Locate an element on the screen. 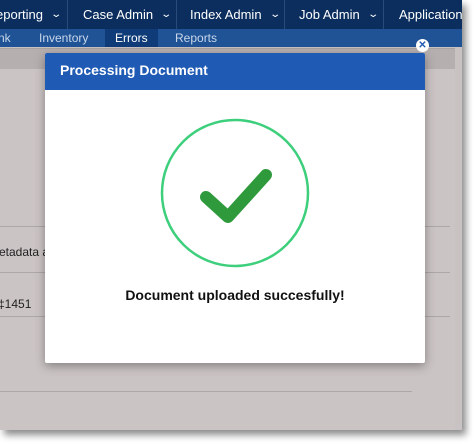 The image size is (474, 444). close-icon: ✕ is located at coordinates (422, 45).